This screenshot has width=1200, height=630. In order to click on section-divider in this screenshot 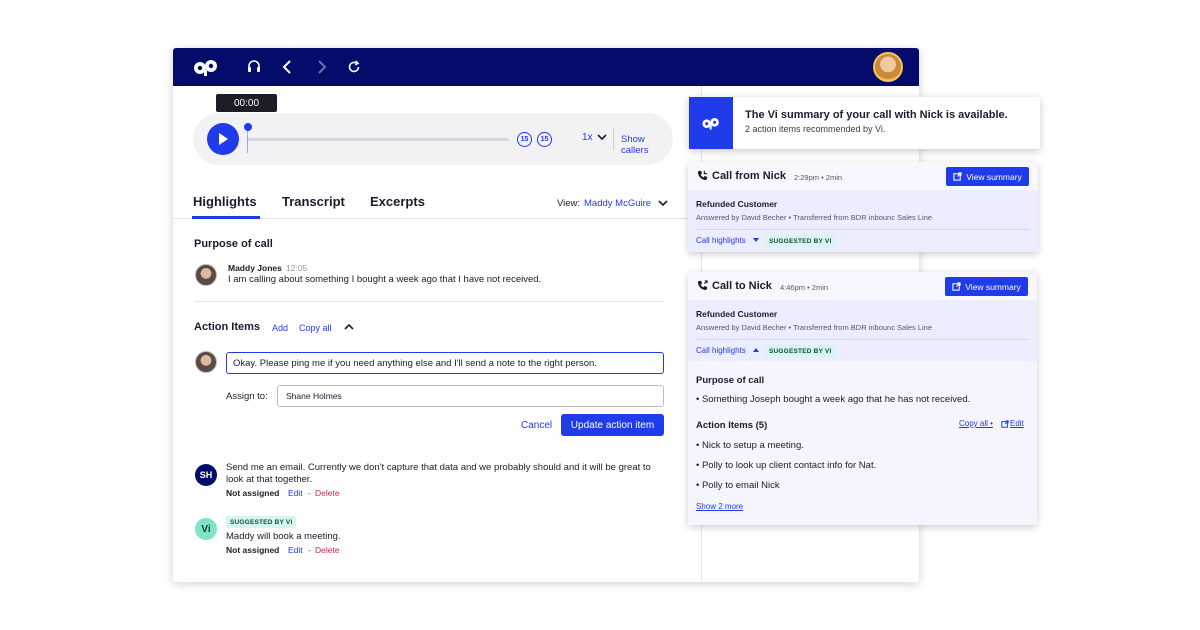, I will do `click(429, 301)`.